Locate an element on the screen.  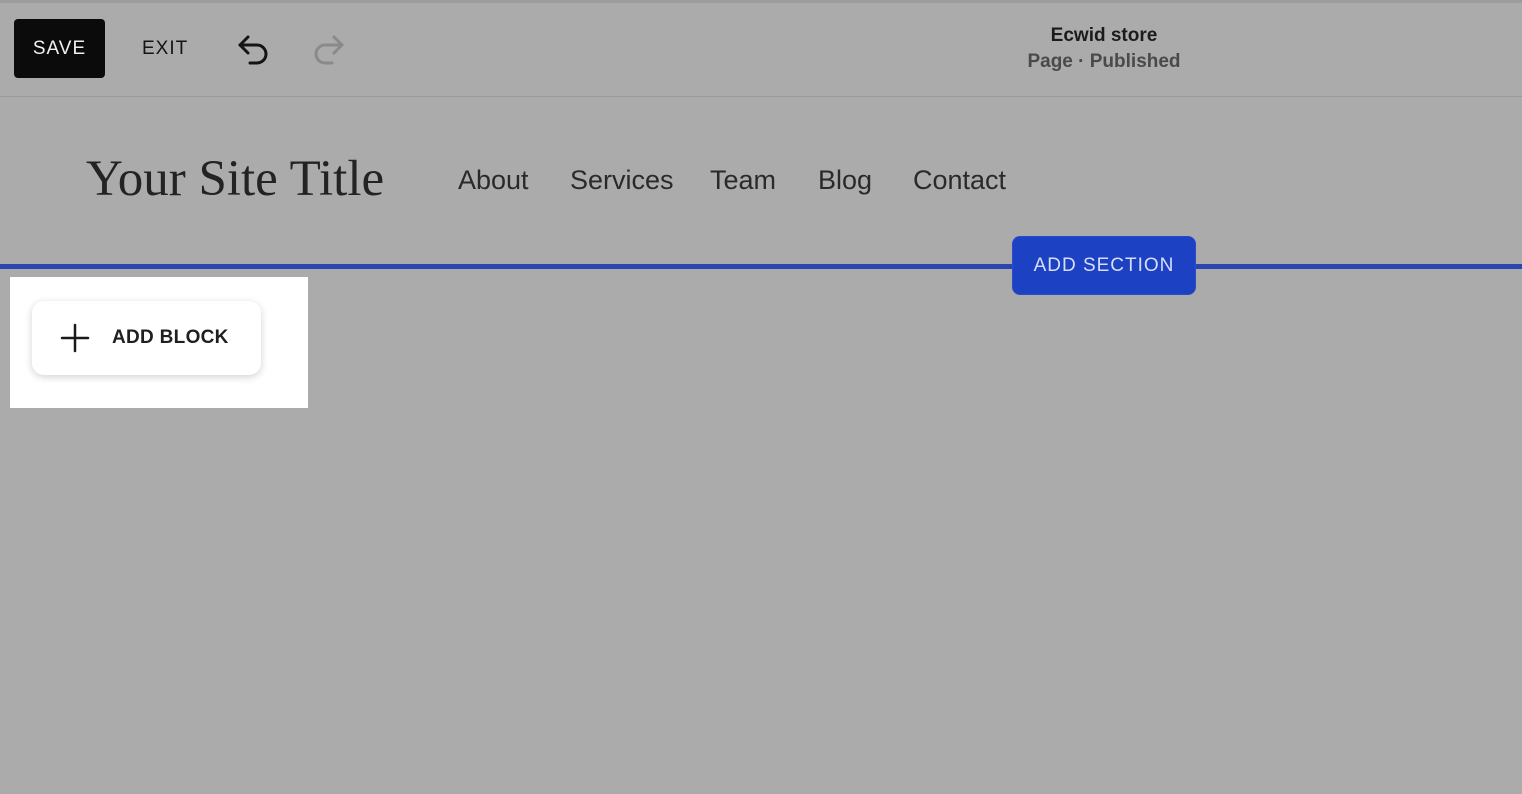
add-section-button: ADD SECTION is located at coordinates (1104, 265).